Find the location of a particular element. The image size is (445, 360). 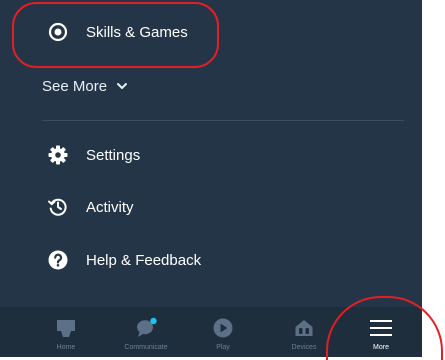

nav-label: Play is located at coordinates (223, 347).